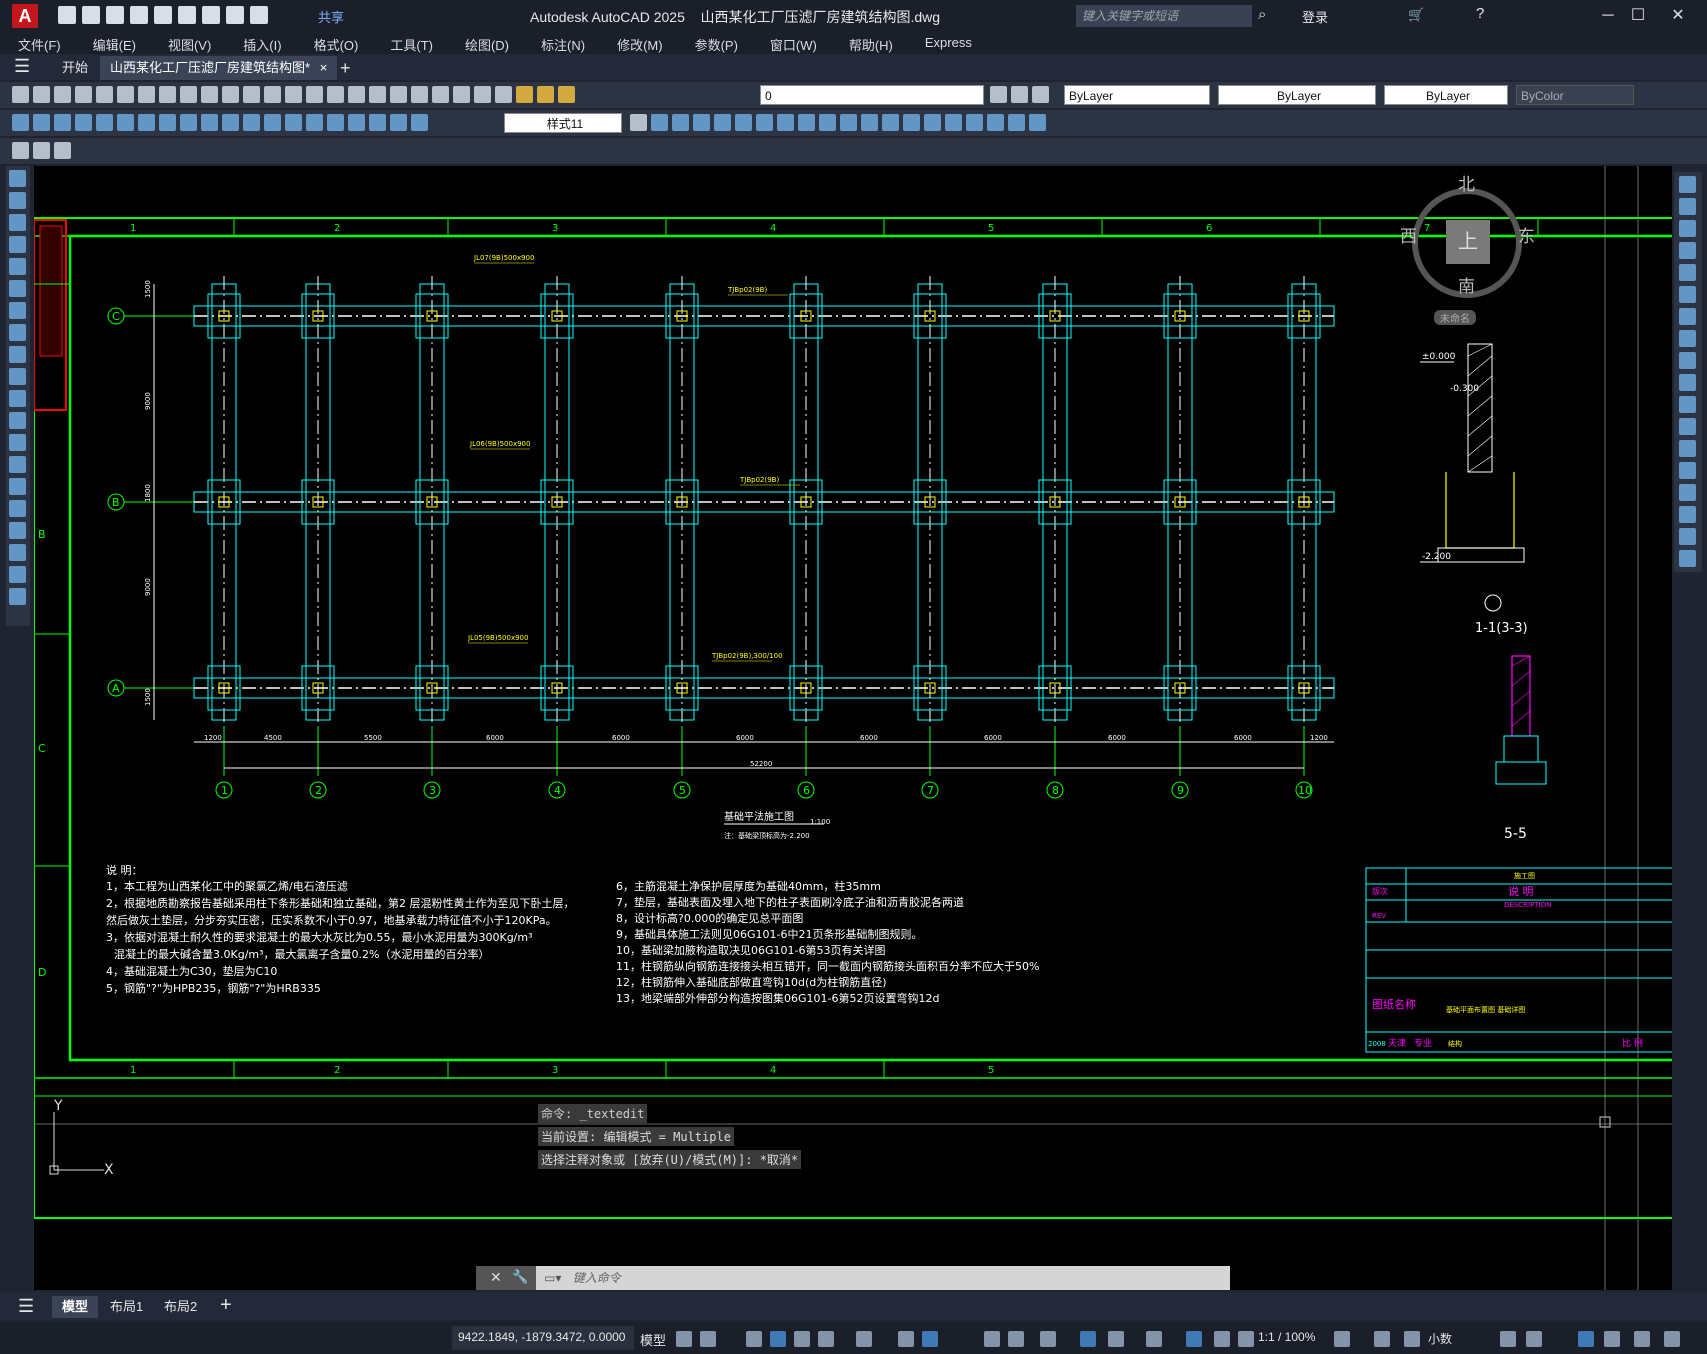 This screenshot has width=1707, height=1354. I want to click on object-snap-icon, so click(930, 1339).